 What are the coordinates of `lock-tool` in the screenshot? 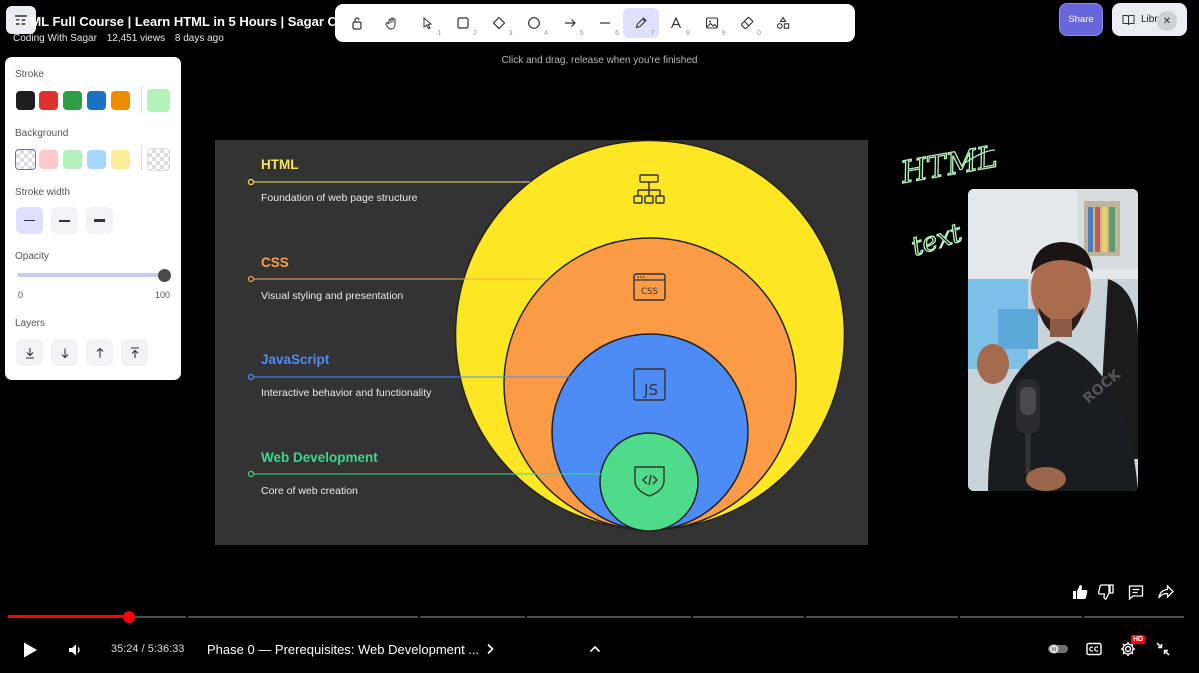 It's located at (357, 23).